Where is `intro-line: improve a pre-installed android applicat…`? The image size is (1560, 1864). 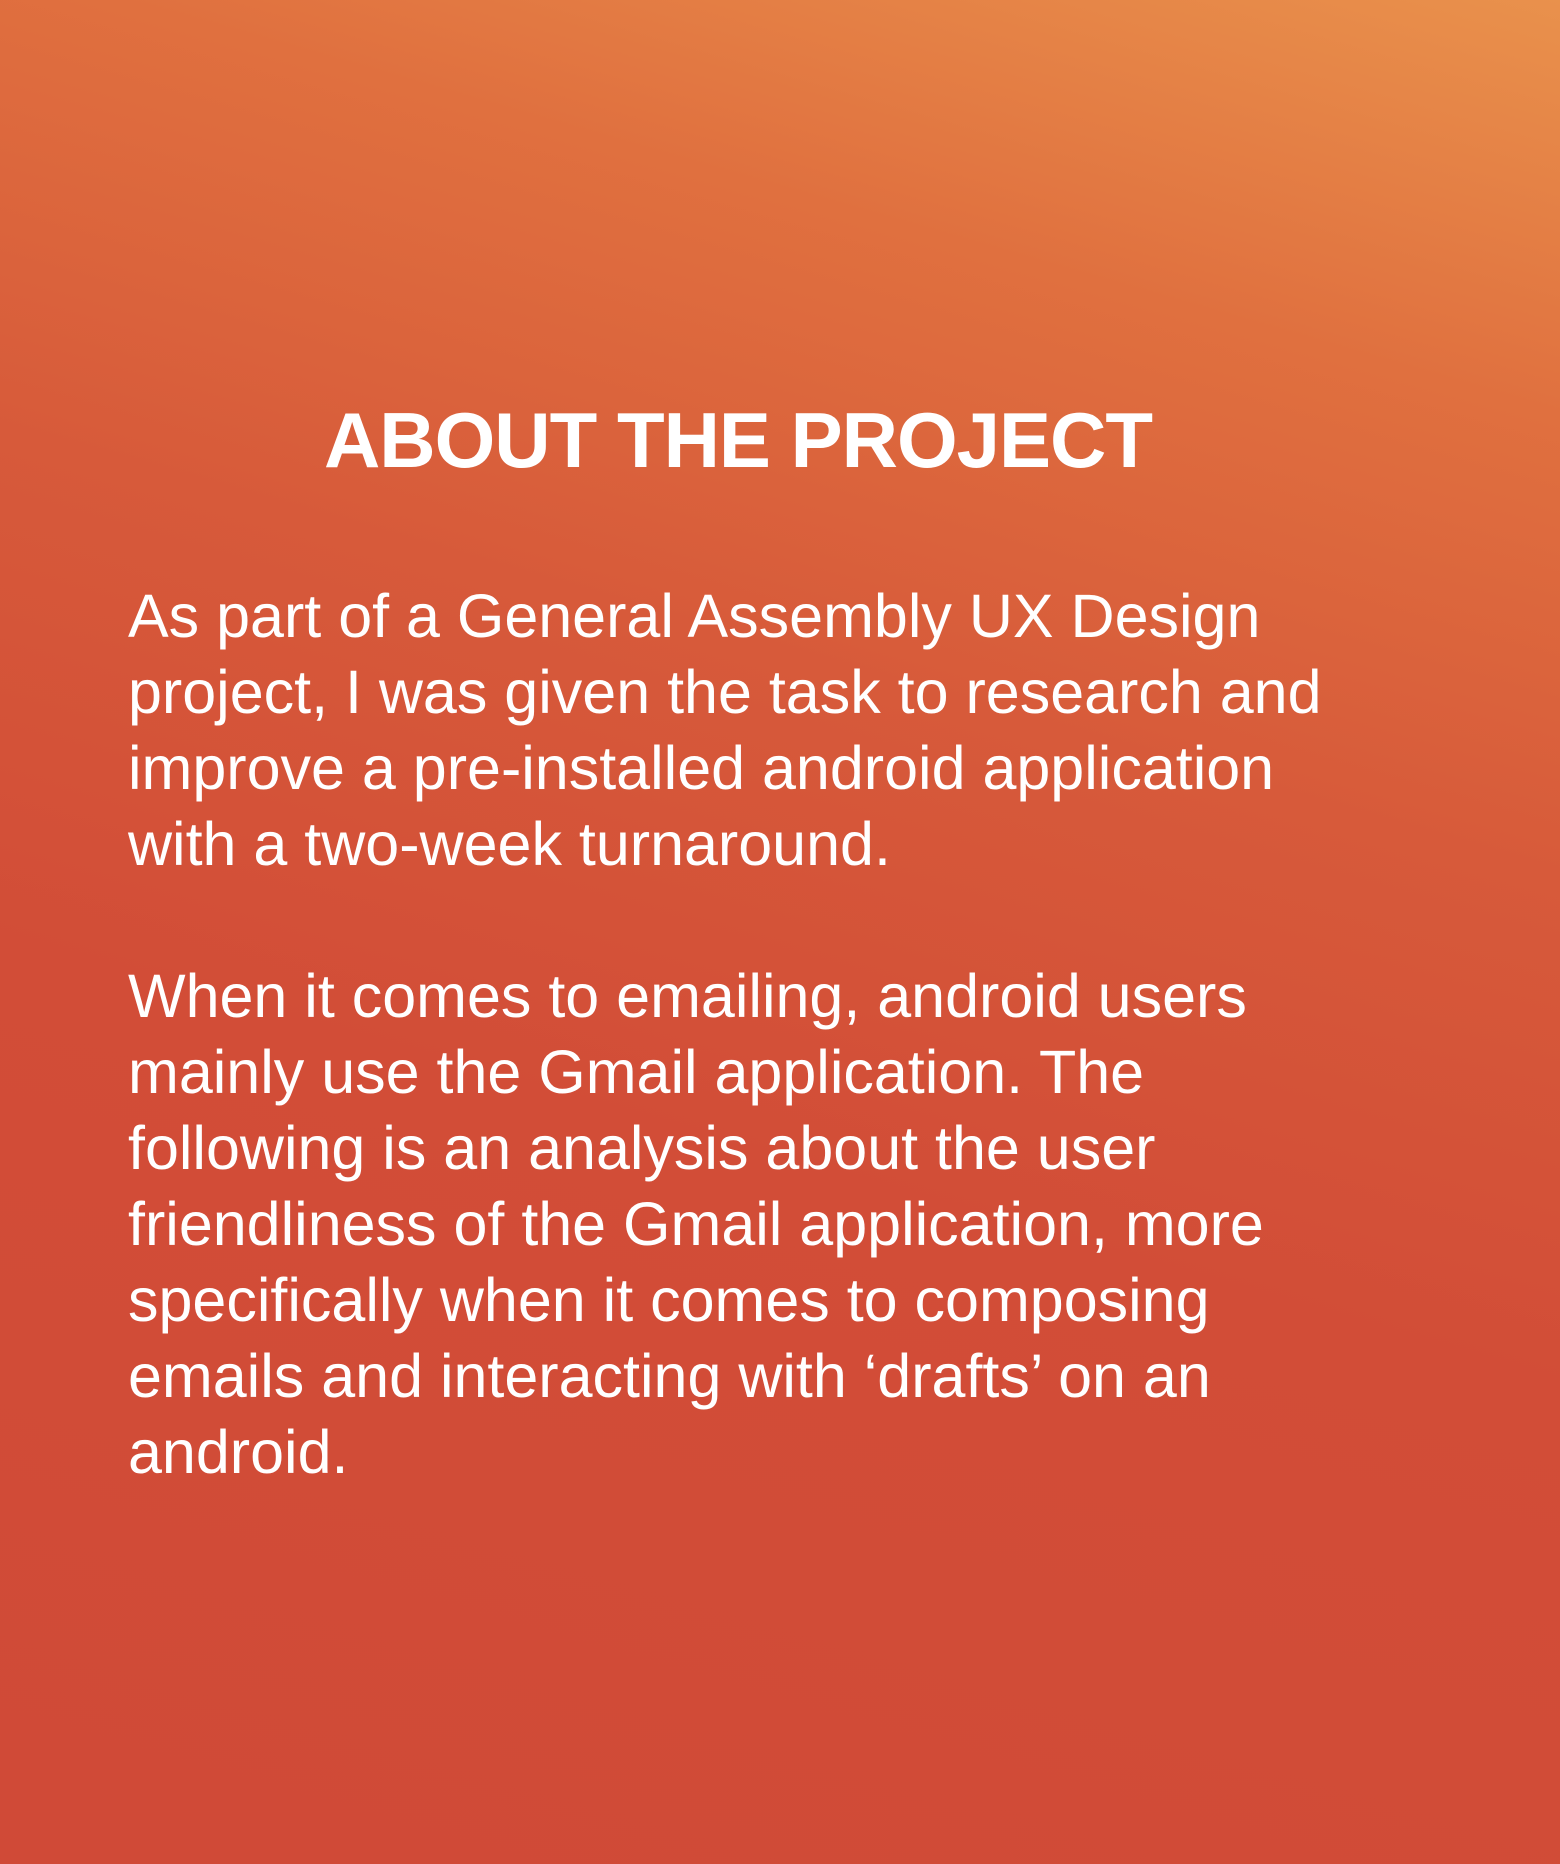 intro-line: improve a pre-installed android applicat… is located at coordinates (701, 768).